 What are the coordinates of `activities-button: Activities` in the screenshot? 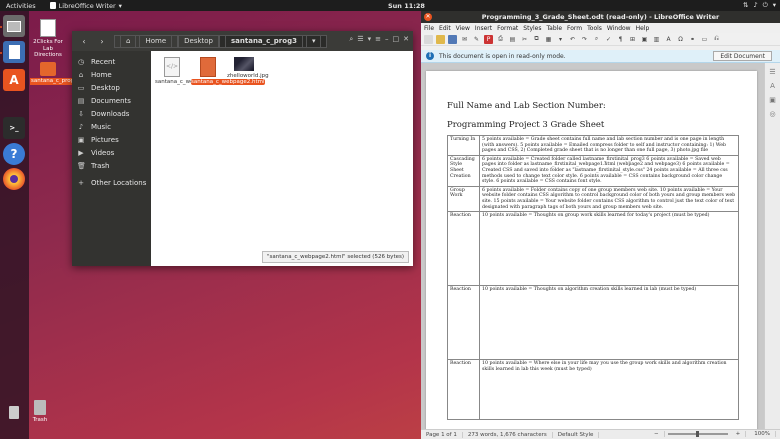 It's located at (21, 6).